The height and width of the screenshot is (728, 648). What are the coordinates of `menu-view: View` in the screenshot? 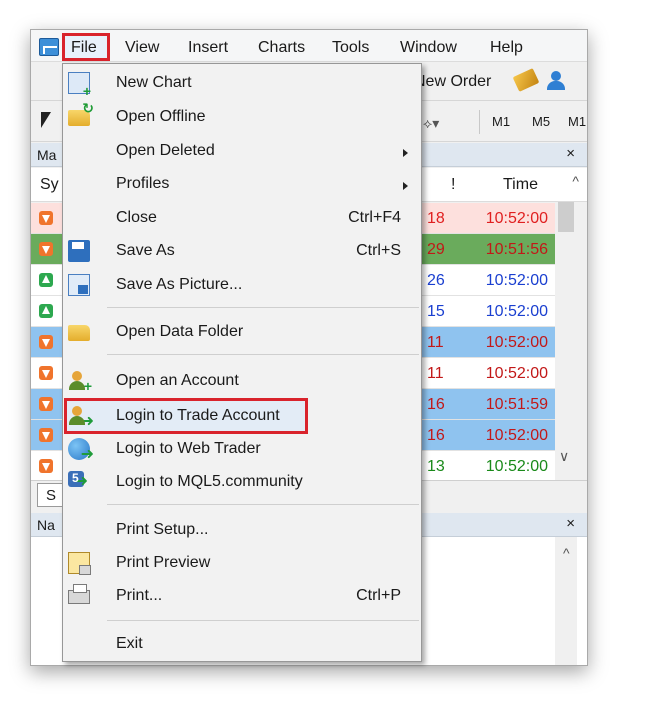 It's located at (142, 48).